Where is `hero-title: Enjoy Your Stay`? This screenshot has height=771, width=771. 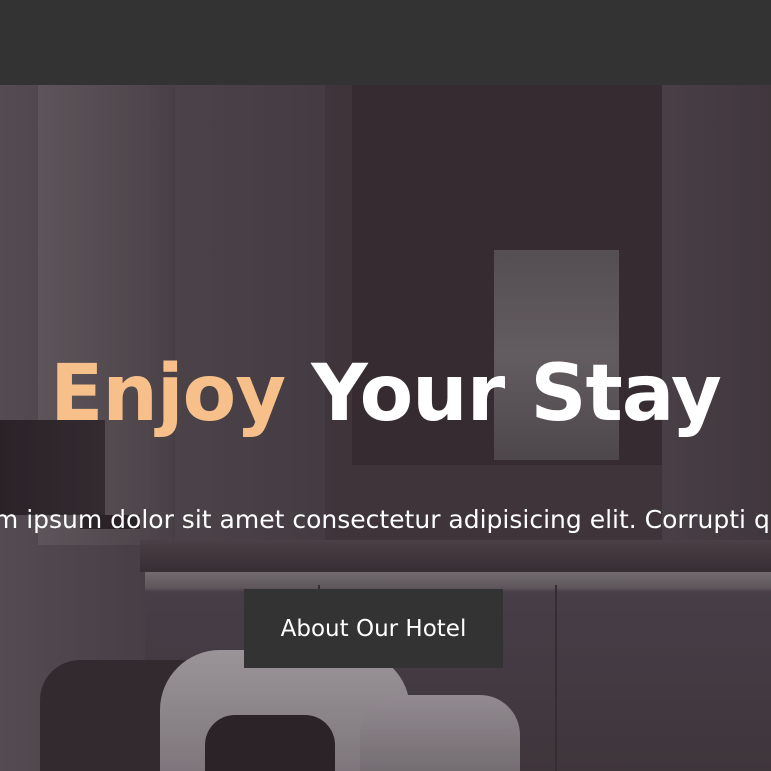
hero-title: Enjoy Your Stay is located at coordinates (385, 394).